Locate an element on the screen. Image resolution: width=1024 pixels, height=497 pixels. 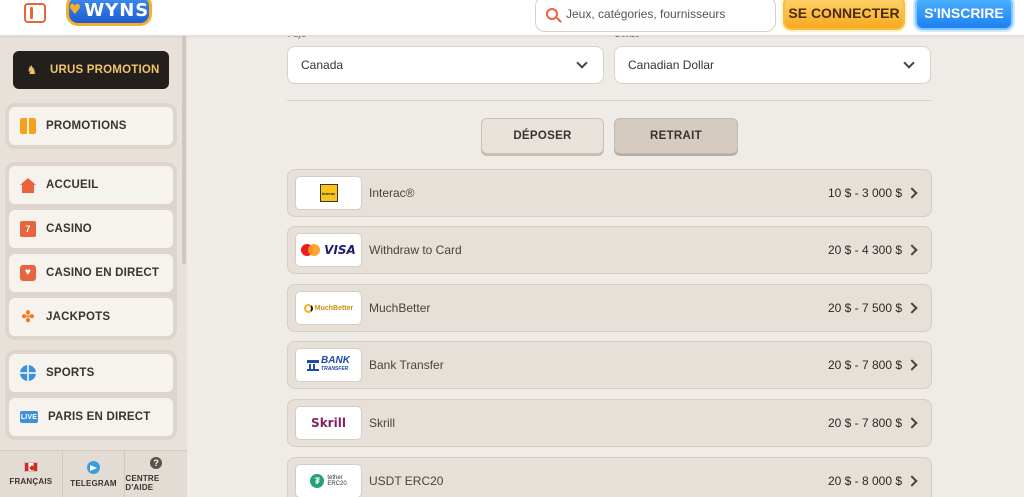
sidebar-item-label: JACKPOTS is located at coordinates (78, 317).